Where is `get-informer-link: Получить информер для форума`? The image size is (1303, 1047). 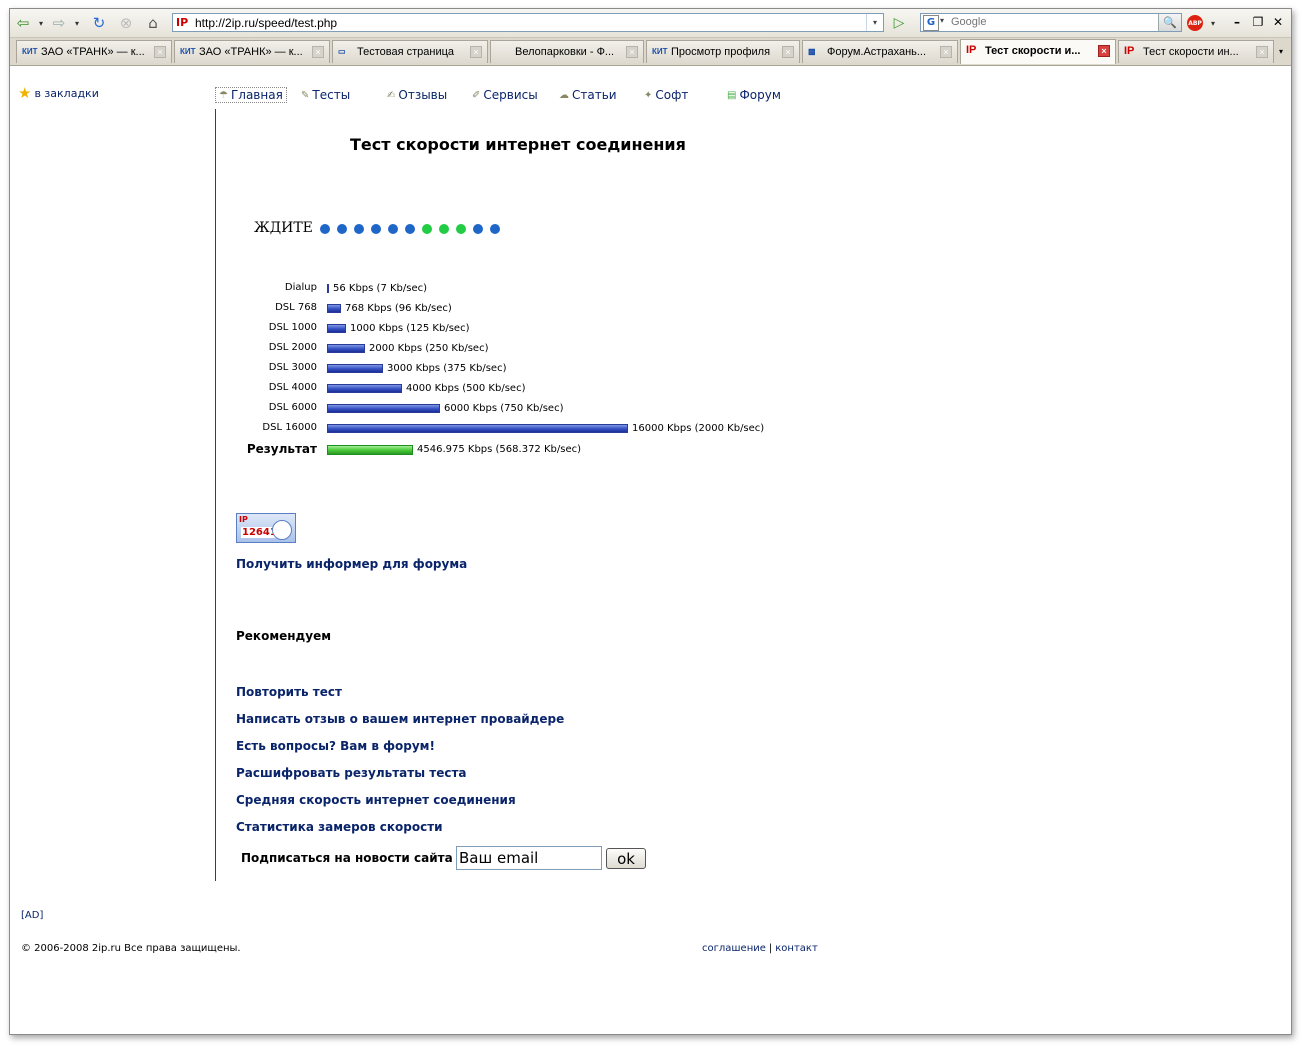
get-informer-link: Получить информер для форума is located at coordinates (351, 564).